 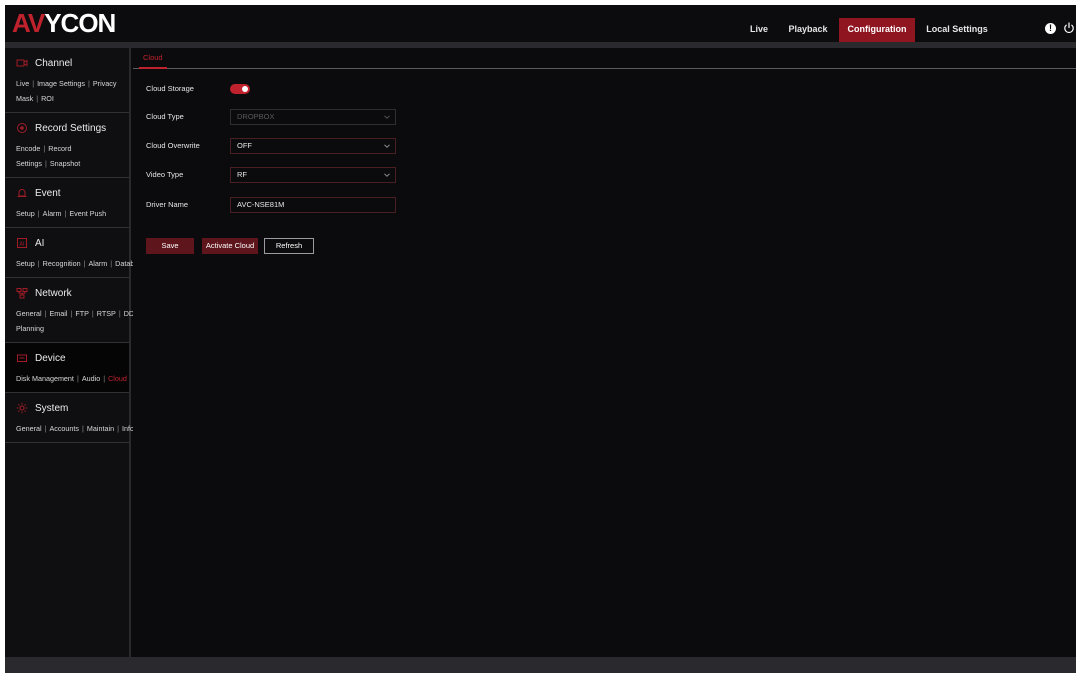 I want to click on driver-name-row: Driver Name AVC-NSE81M, so click(x=346, y=205).